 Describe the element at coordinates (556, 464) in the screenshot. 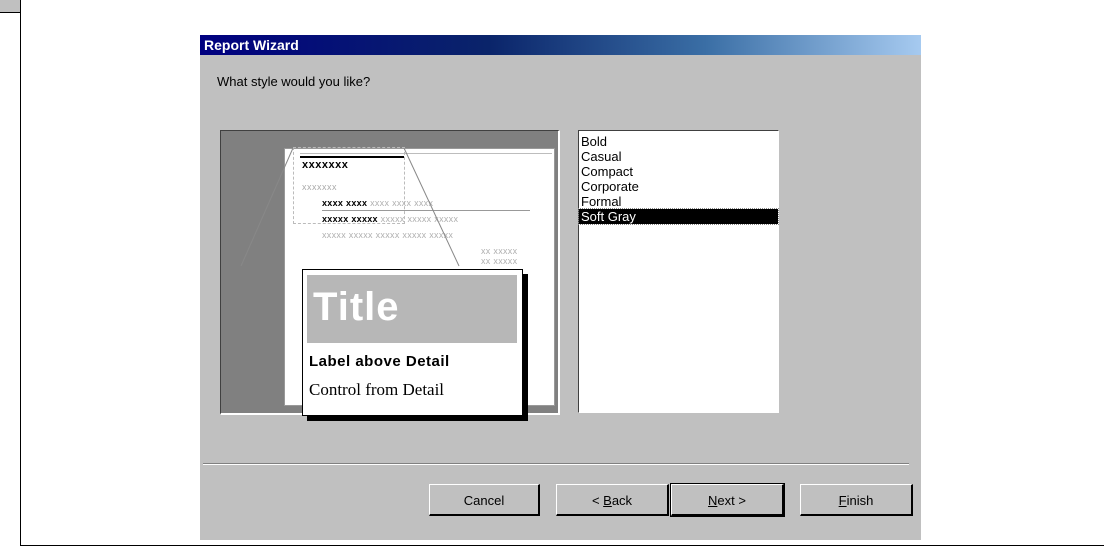

I see `button-divider` at that location.